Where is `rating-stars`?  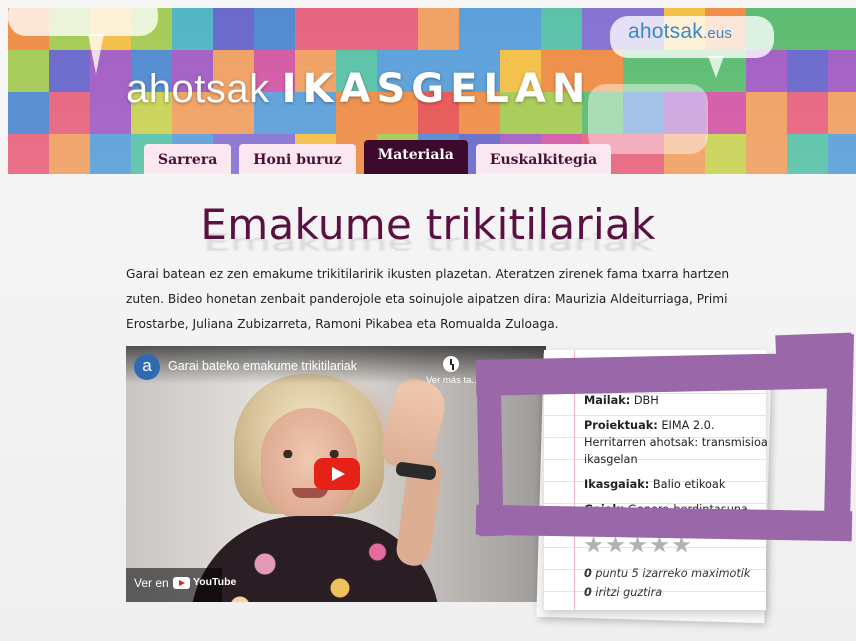 rating-stars is located at coordinates (637, 545).